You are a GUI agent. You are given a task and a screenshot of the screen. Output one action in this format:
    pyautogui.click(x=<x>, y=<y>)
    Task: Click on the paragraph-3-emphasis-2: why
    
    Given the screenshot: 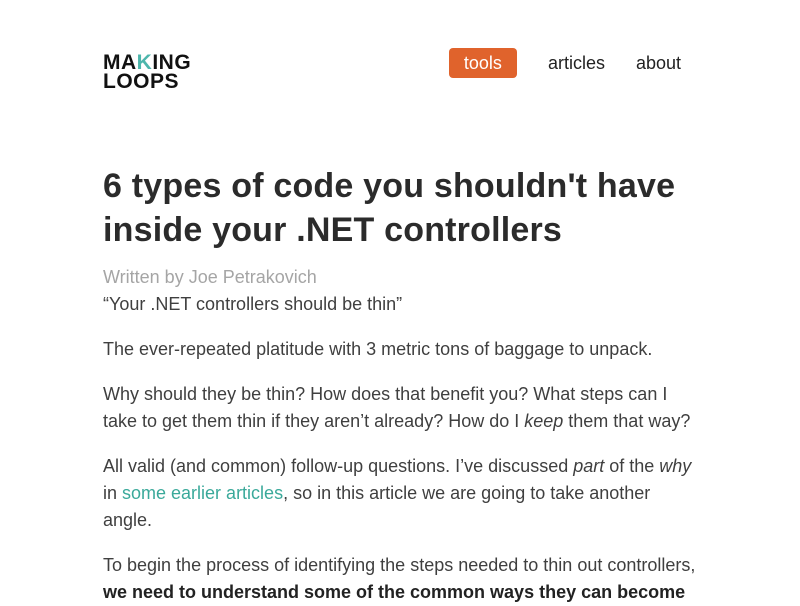 What is the action you would take?
    pyautogui.click(x=675, y=466)
    